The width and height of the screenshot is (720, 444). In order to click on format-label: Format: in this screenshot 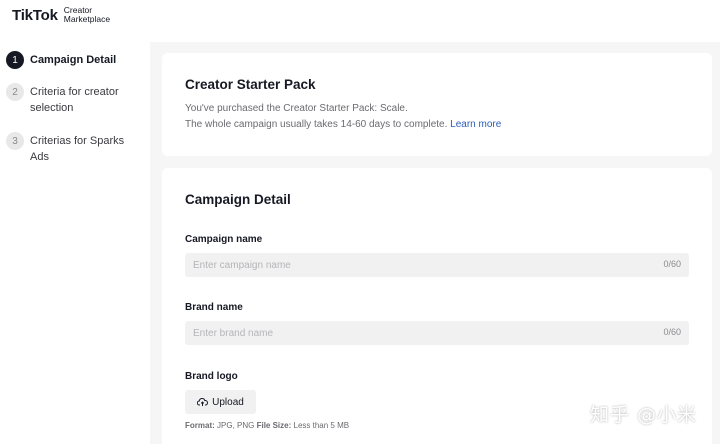, I will do `click(200, 425)`.